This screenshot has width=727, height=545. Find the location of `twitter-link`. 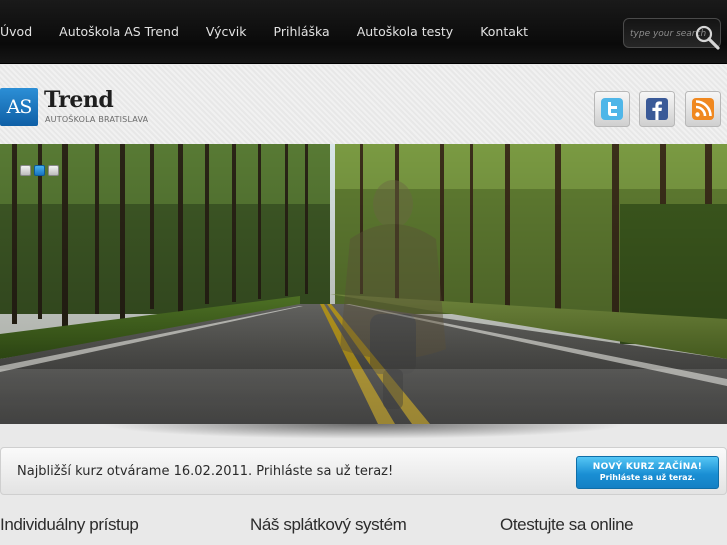

twitter-link is located at coordinates (612, 109).